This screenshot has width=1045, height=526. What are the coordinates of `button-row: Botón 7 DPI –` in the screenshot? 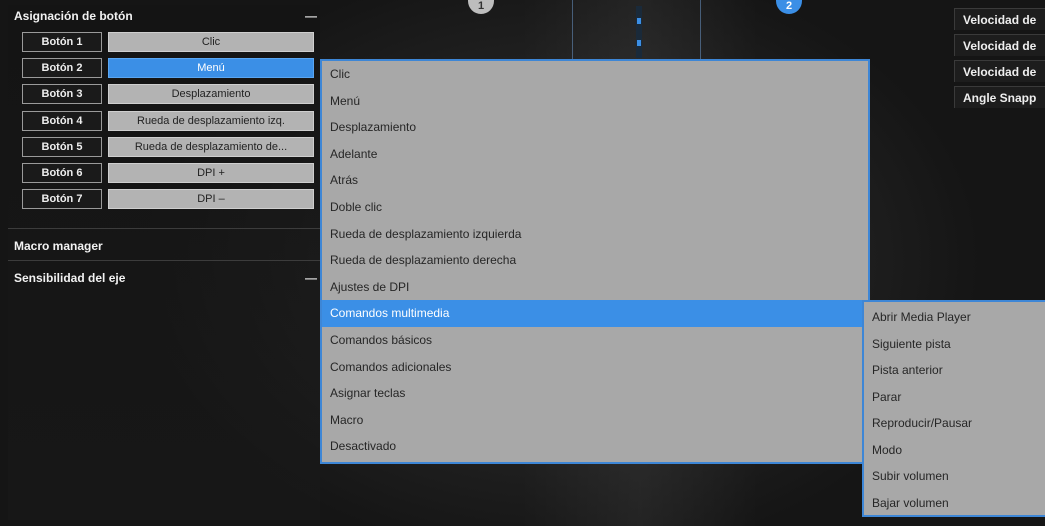 It's located at (168, 199).